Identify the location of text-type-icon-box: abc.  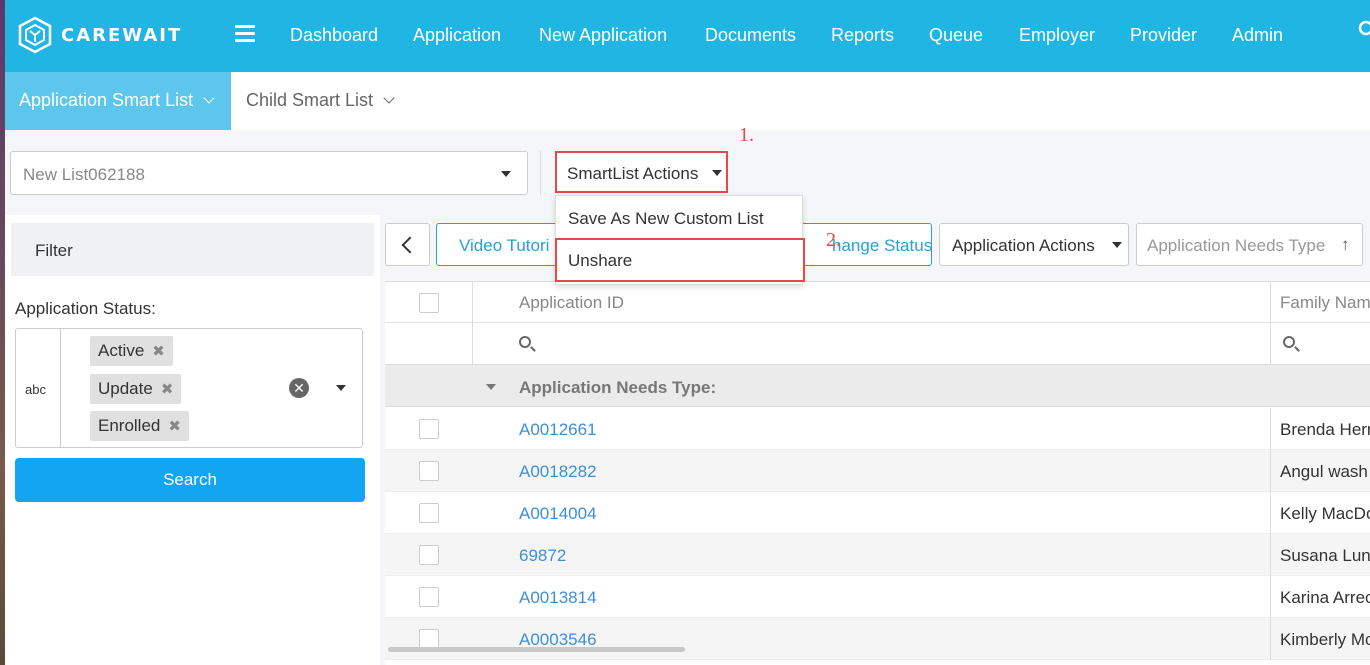
(38, 388).